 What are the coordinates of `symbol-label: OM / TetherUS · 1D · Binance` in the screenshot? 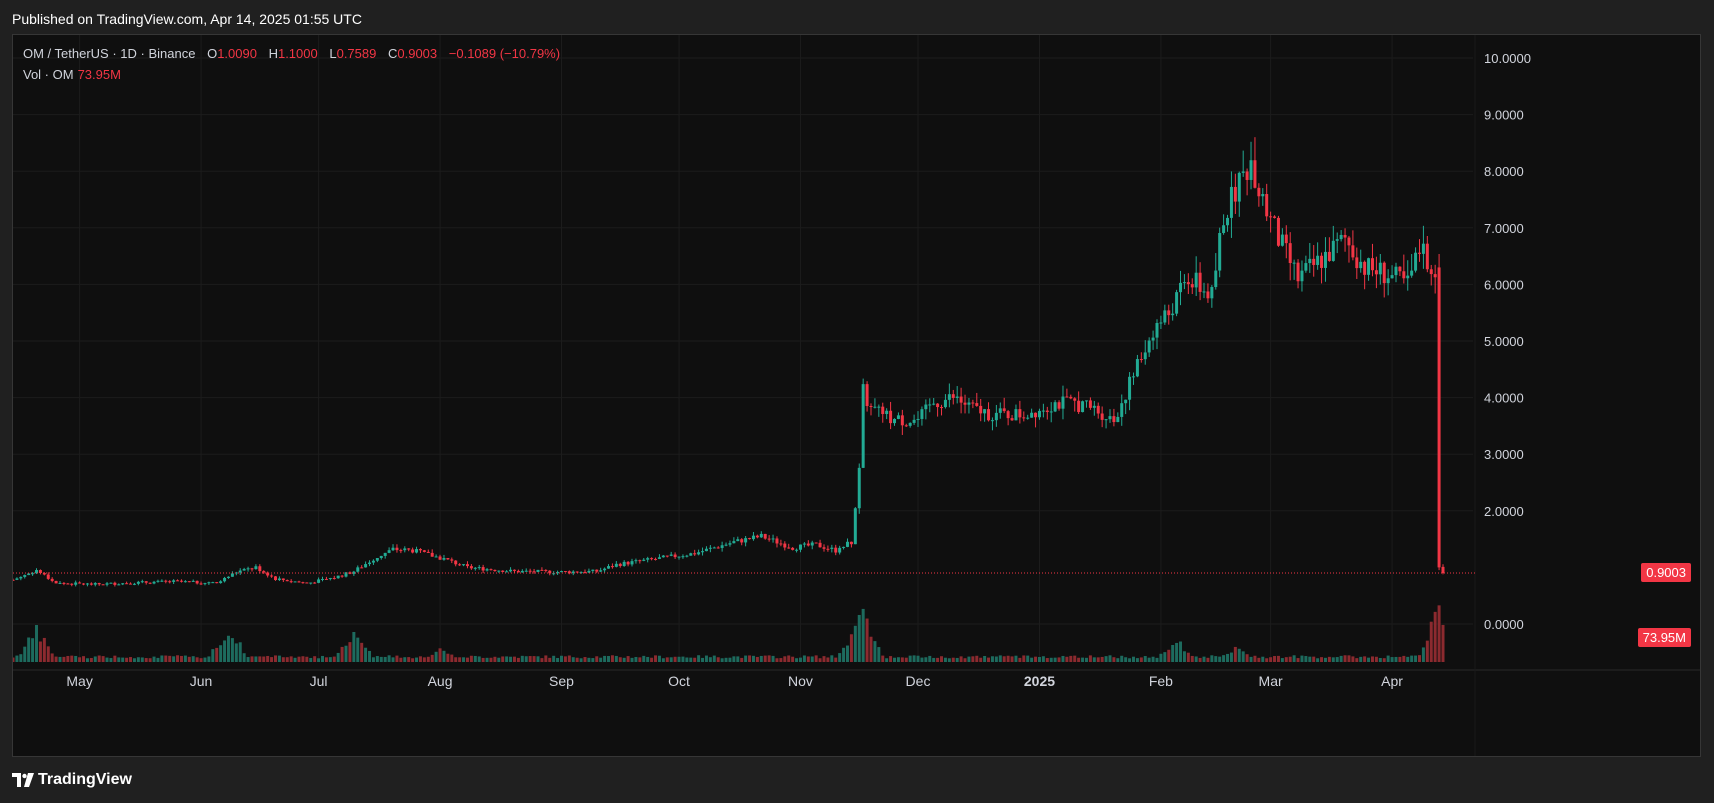 It's located at (109, 53).